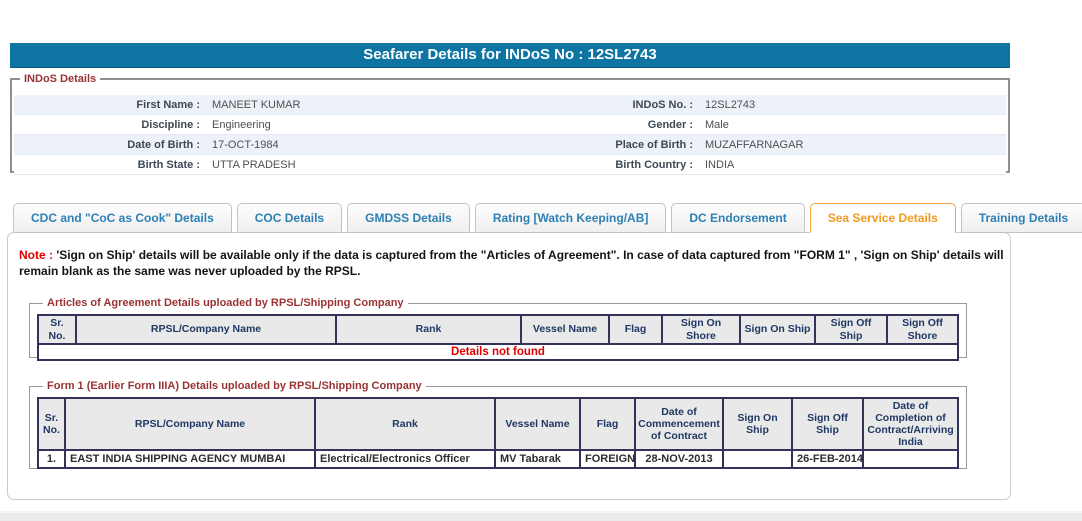  What do you see at coordinates (36, 255) in the screenshot?
I see `note-prefix: Note :` at bounding box center [36, 255].